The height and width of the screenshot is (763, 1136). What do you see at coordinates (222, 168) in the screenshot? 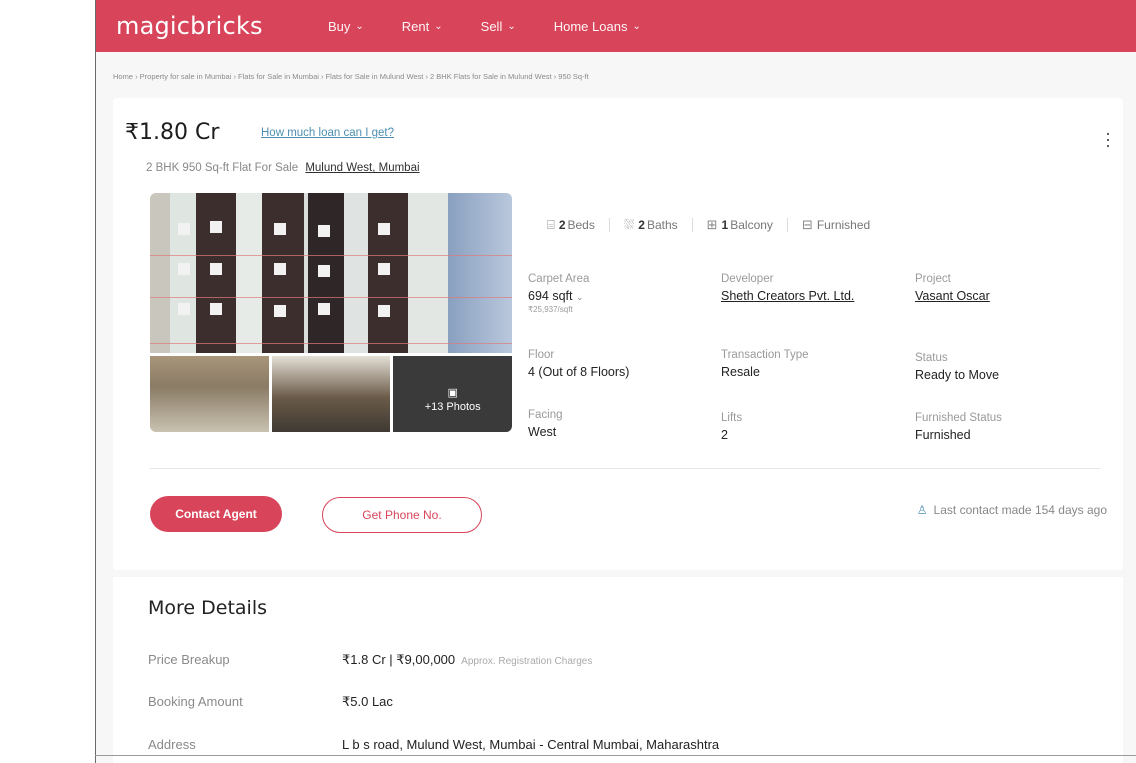
I see `listing-type: 2 BHK 950 Sq-ft Flat For Sale` at bounding box center [222, 168].